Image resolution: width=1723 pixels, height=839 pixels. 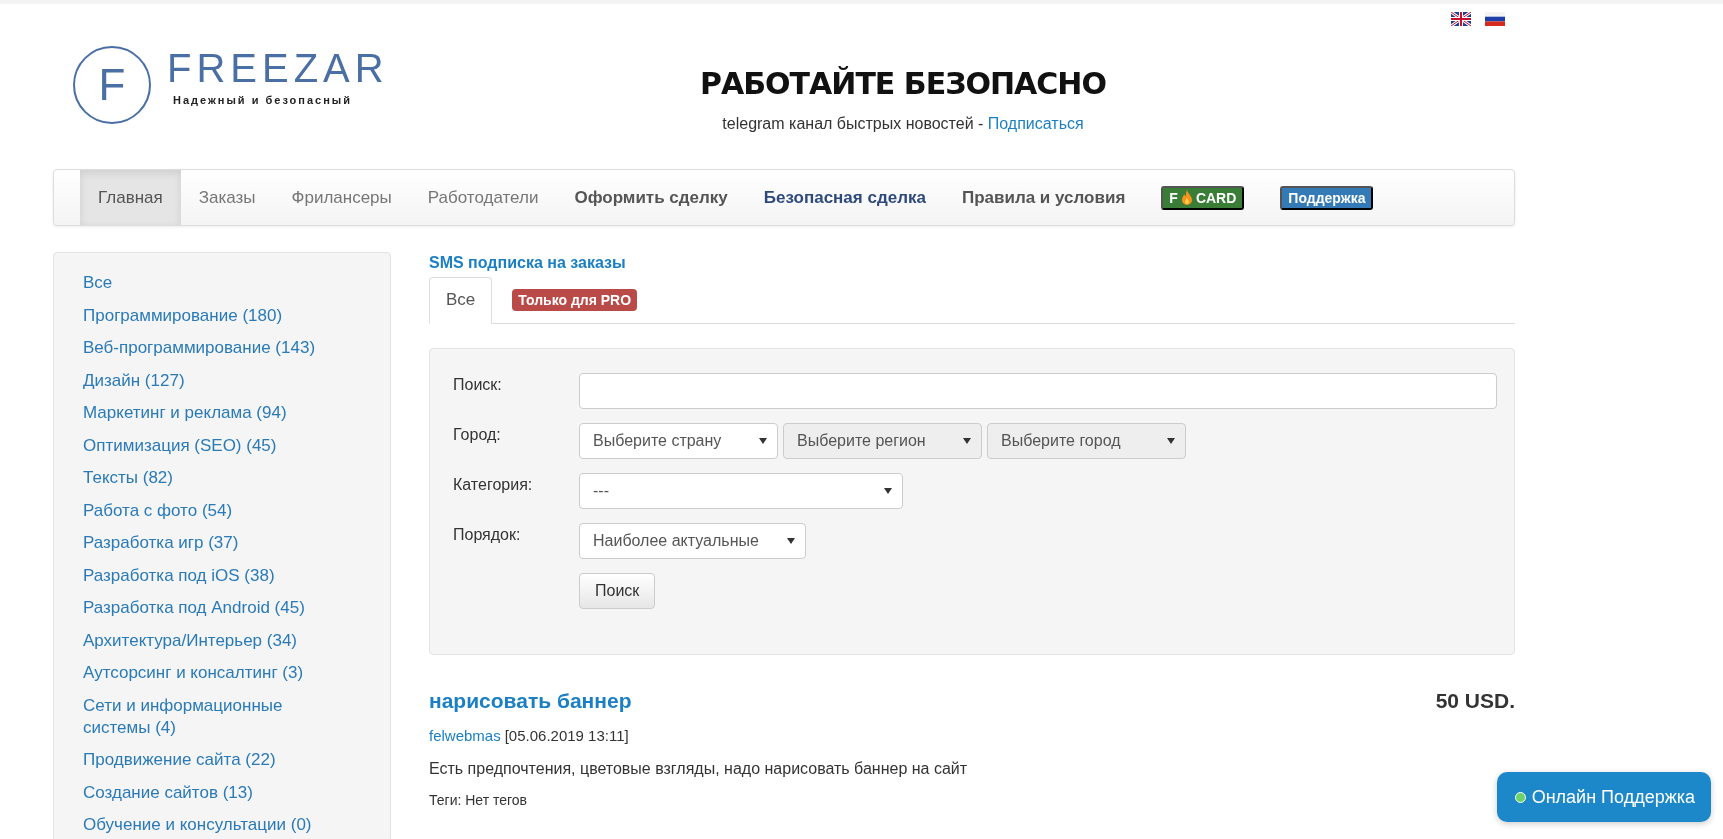 What do you see at coordinates (527, 263) in the screenshot?
I see `sms-subscription-link: SMS подписка на заказы` at bounding box center [527, 263].